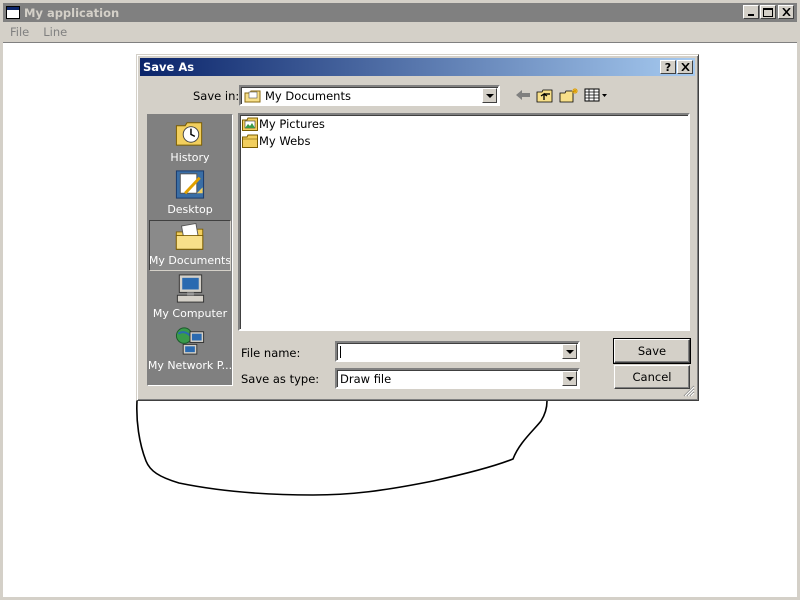 The width and height of the screenshot is (800, 600). Describe the element at coordinates (280, 379) in the screenshot. I see `save-as-type-label: Save as type:` at that location.